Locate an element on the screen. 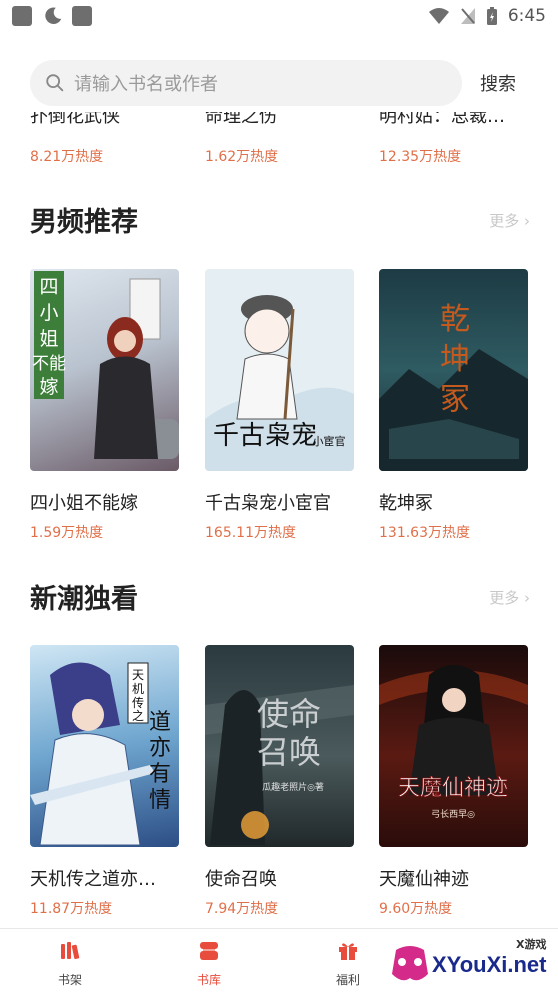 This screenshot has width=558, height=992. nav-label: 福利 is located at coordinates (347, 980).